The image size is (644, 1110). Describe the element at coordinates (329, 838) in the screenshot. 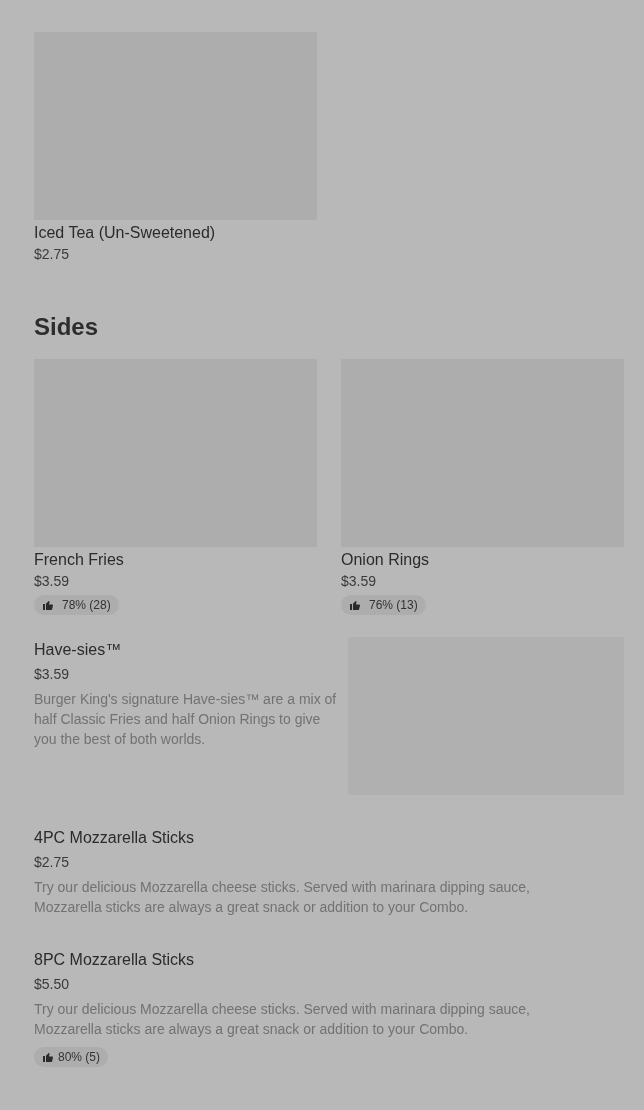

I see `item-name: 4PC Mozzarella Sticks` at that location.